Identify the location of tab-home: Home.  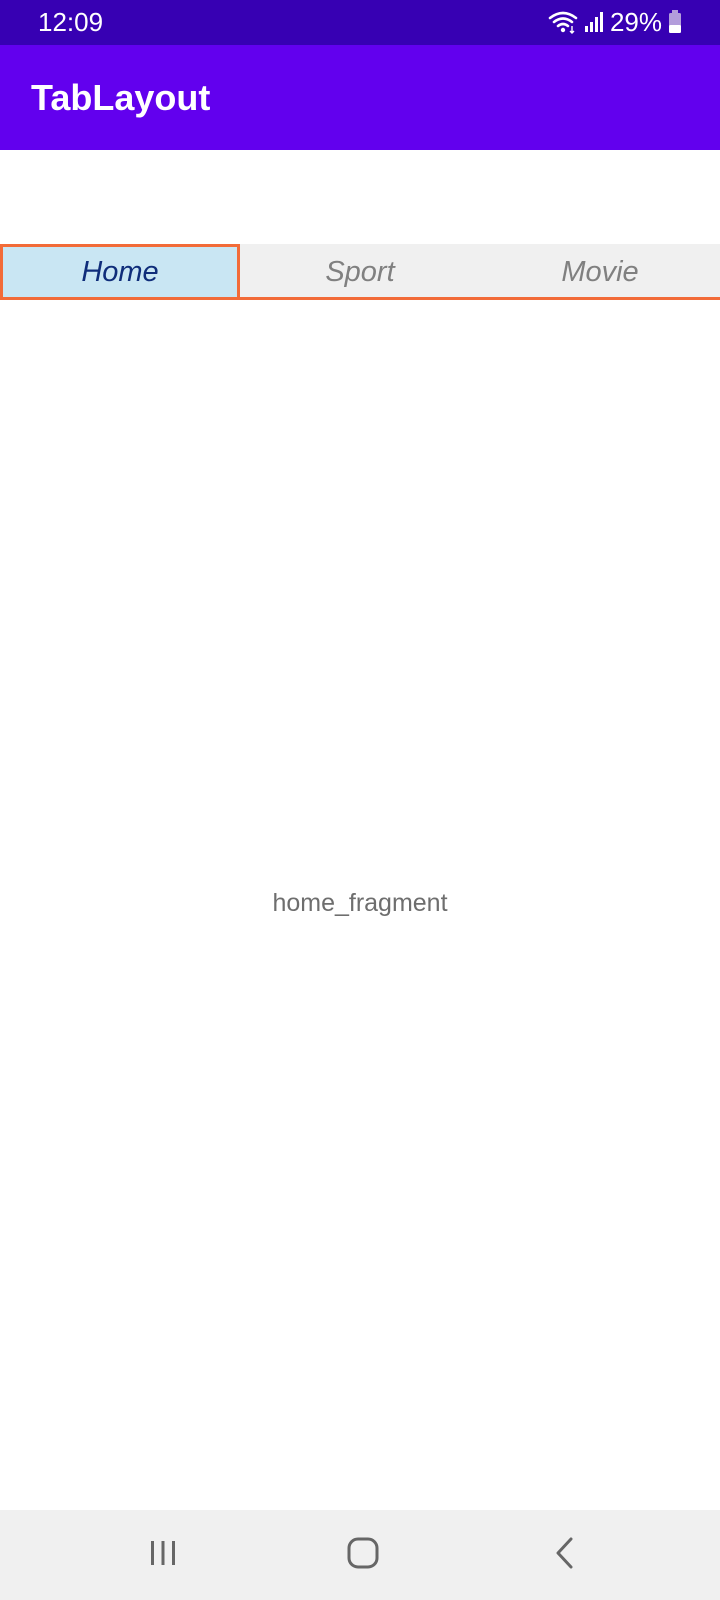
(120, 272).